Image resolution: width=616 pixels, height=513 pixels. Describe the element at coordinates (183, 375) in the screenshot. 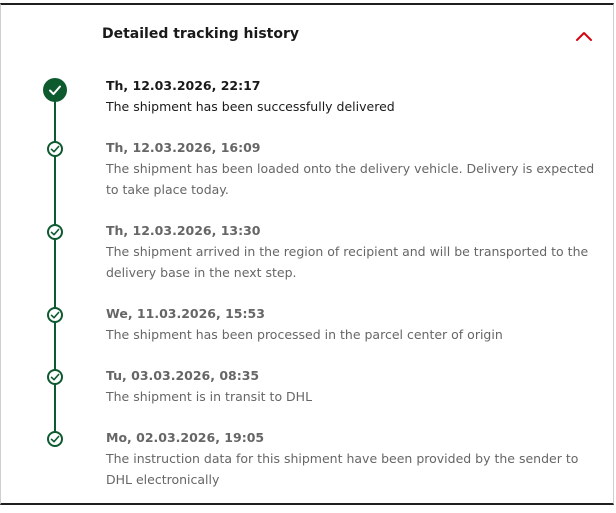

I see `event-date: Tu, 03.03.2026, 08:35` at that location.